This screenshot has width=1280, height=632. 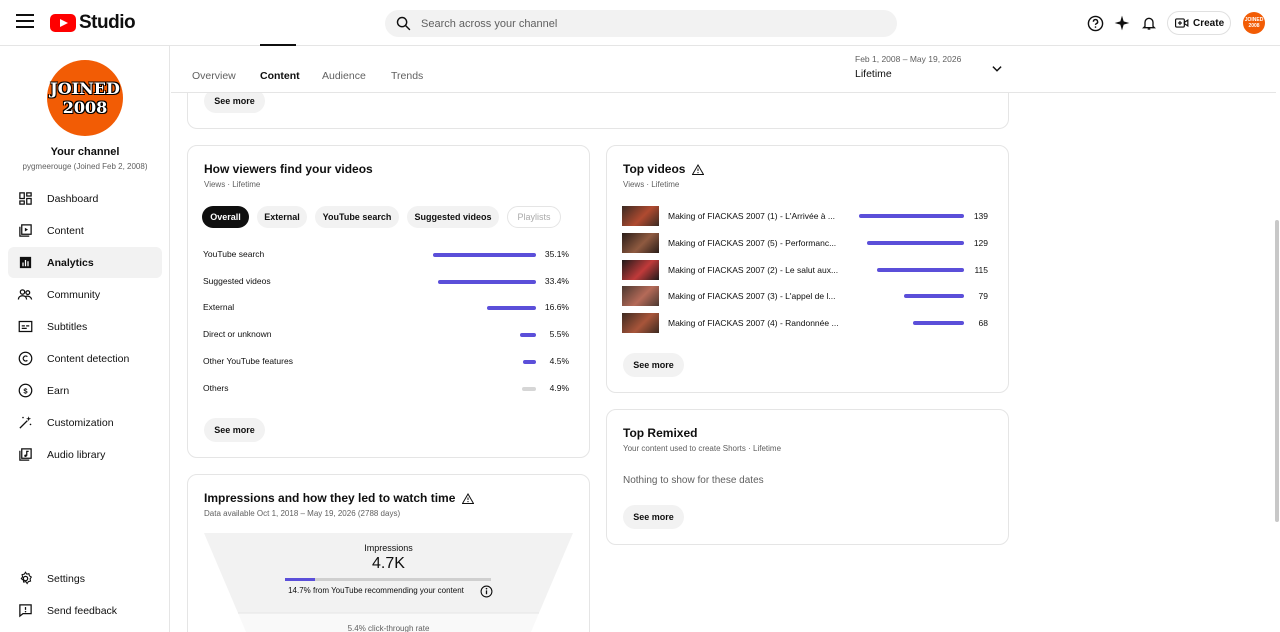 I want to click on sidebar-item-community: Community, so click(x=85, y=294).